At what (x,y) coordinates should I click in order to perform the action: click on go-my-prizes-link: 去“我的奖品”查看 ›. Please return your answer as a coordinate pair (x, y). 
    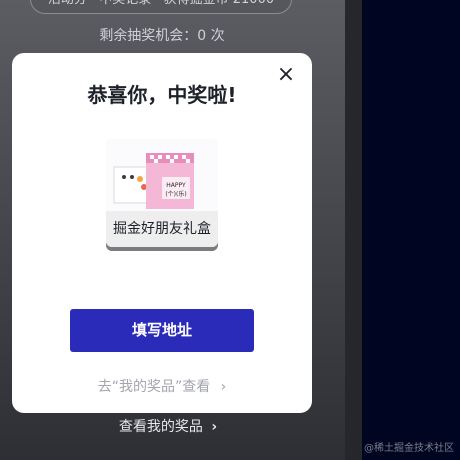
    Looking at the image, I should click on (162, 386).